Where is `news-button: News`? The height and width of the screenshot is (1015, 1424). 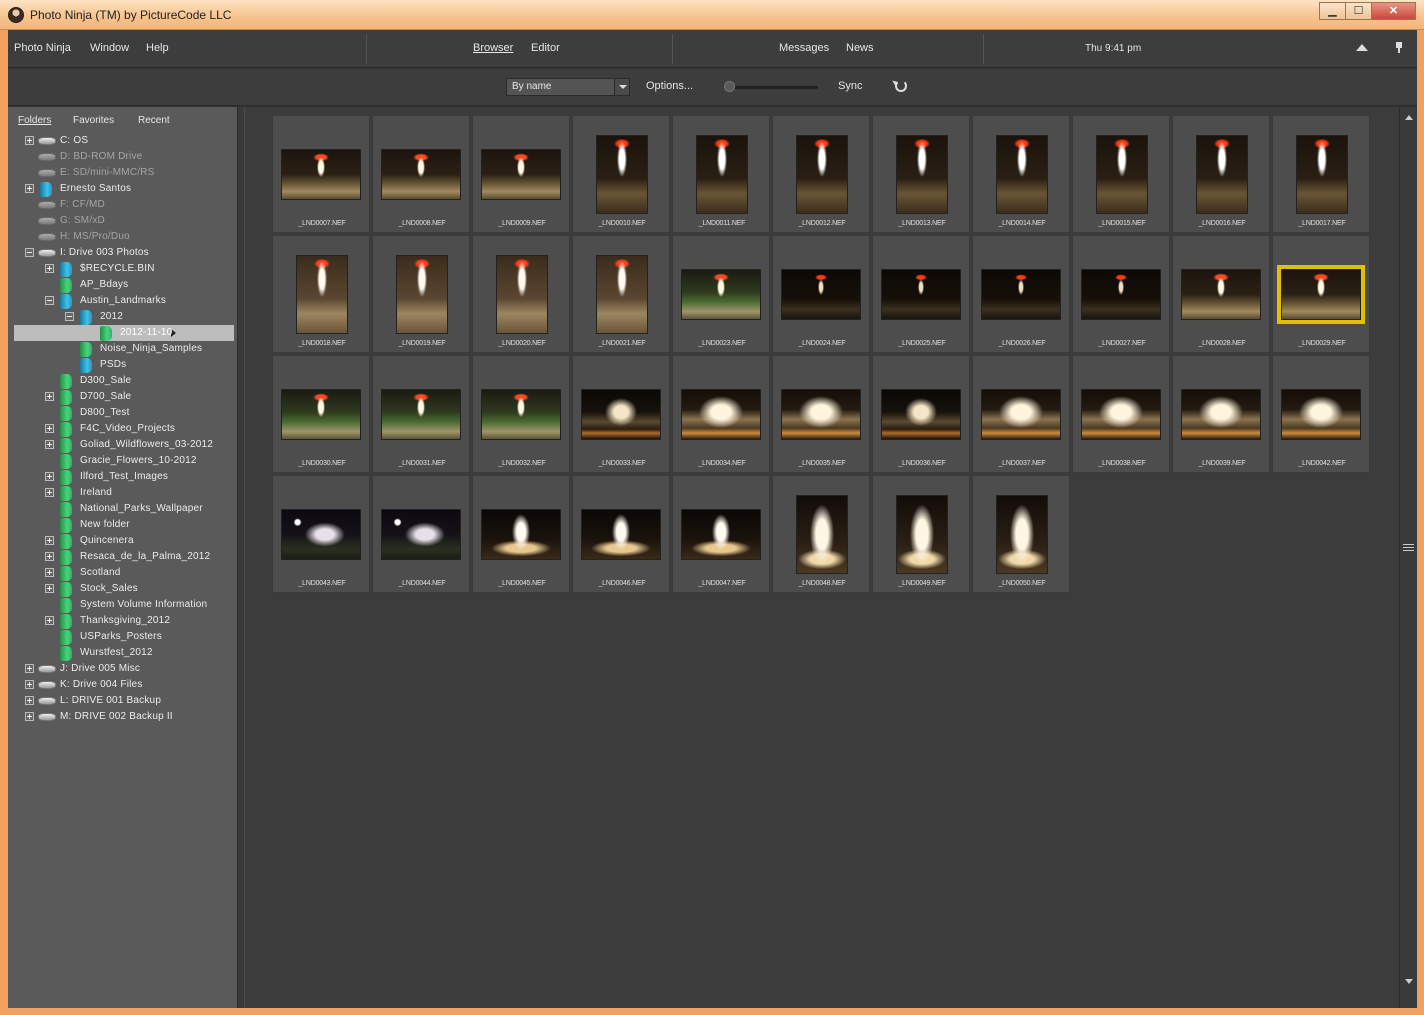 news-button: News is located at coordinates (860, 48).